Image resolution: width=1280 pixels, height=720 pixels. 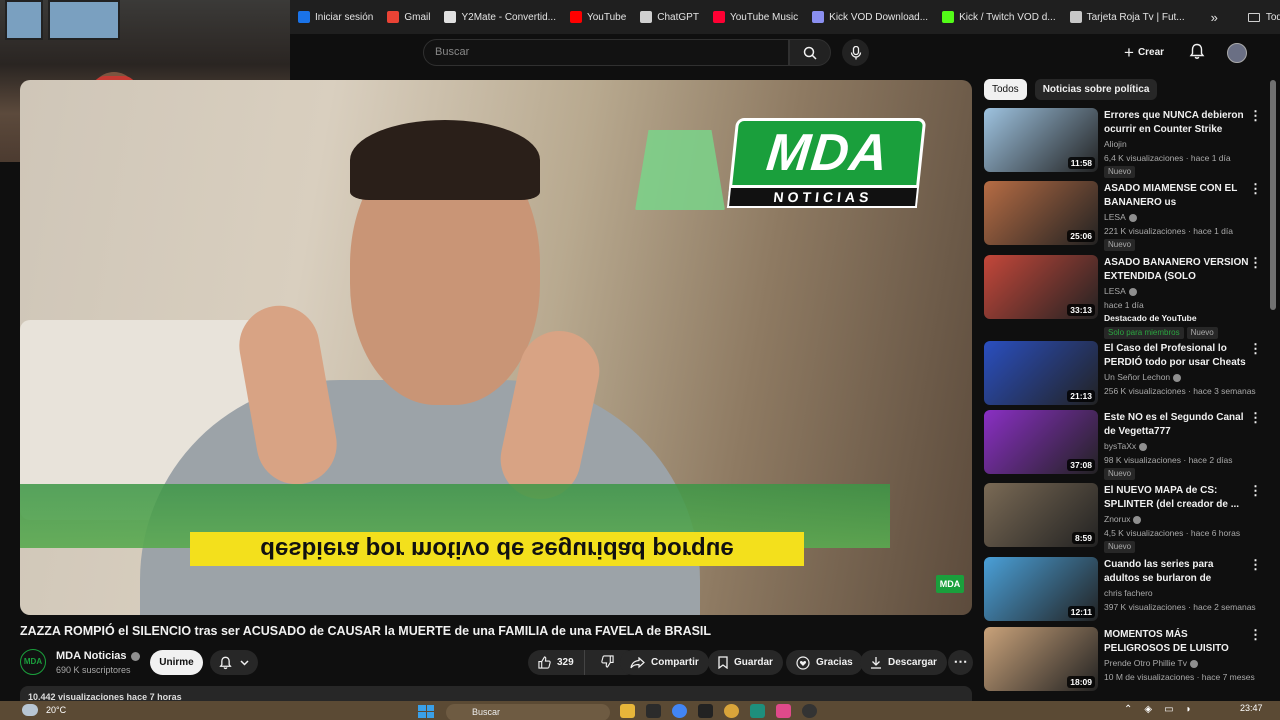 What do you see at coordinates (1041, 373) in the screenshot?
I see `rec-thumbnail: 21:13` at bounding box center [1041, 373].